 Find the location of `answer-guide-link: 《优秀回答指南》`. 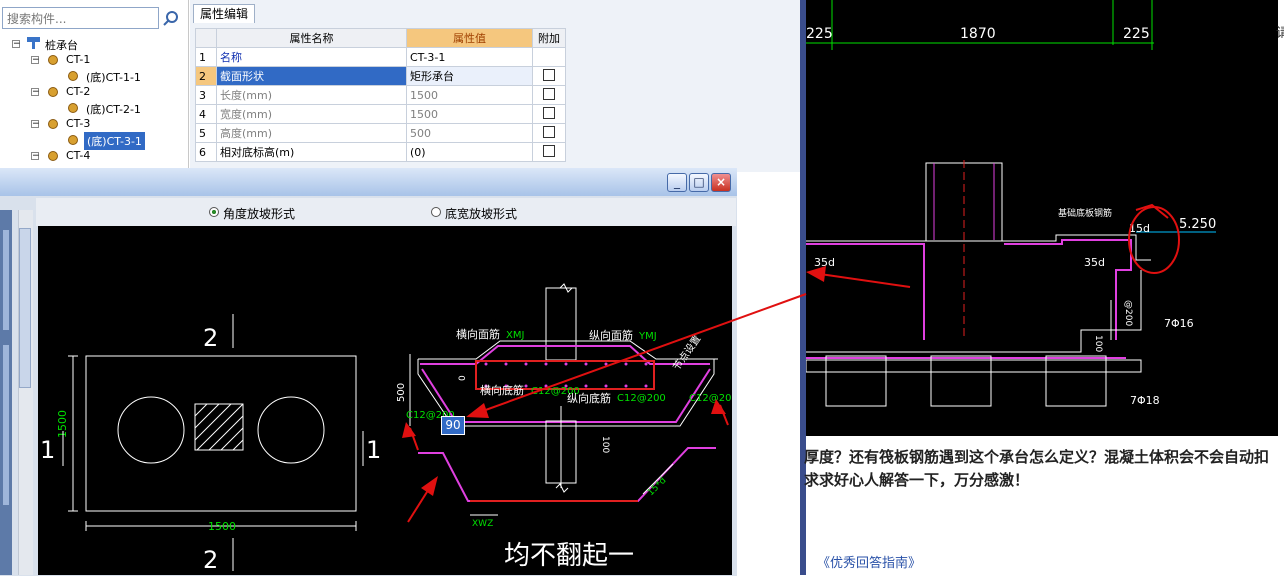

answer-guide-link: 《优秀回答指南》 is located at coordinates (869, 561).